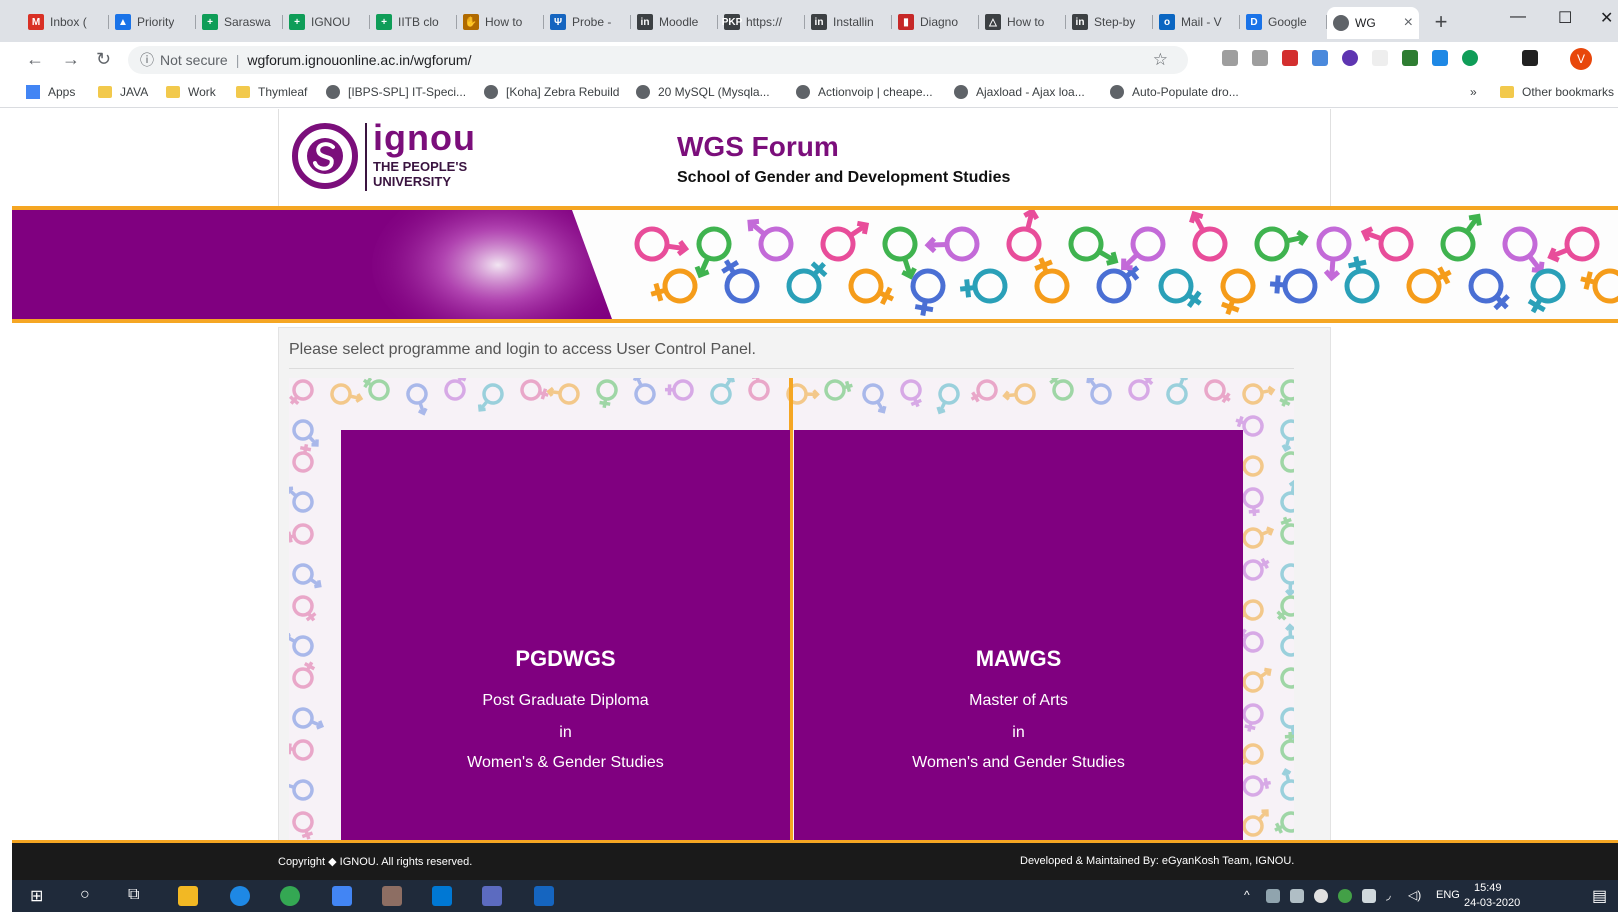 The width and height of the screenshot is (1618, 912). What do you see at coordinates (1388, 895) in the screenshot?
I see `tray-wifi-icon: ◞` at bounding box center [1388, 895].